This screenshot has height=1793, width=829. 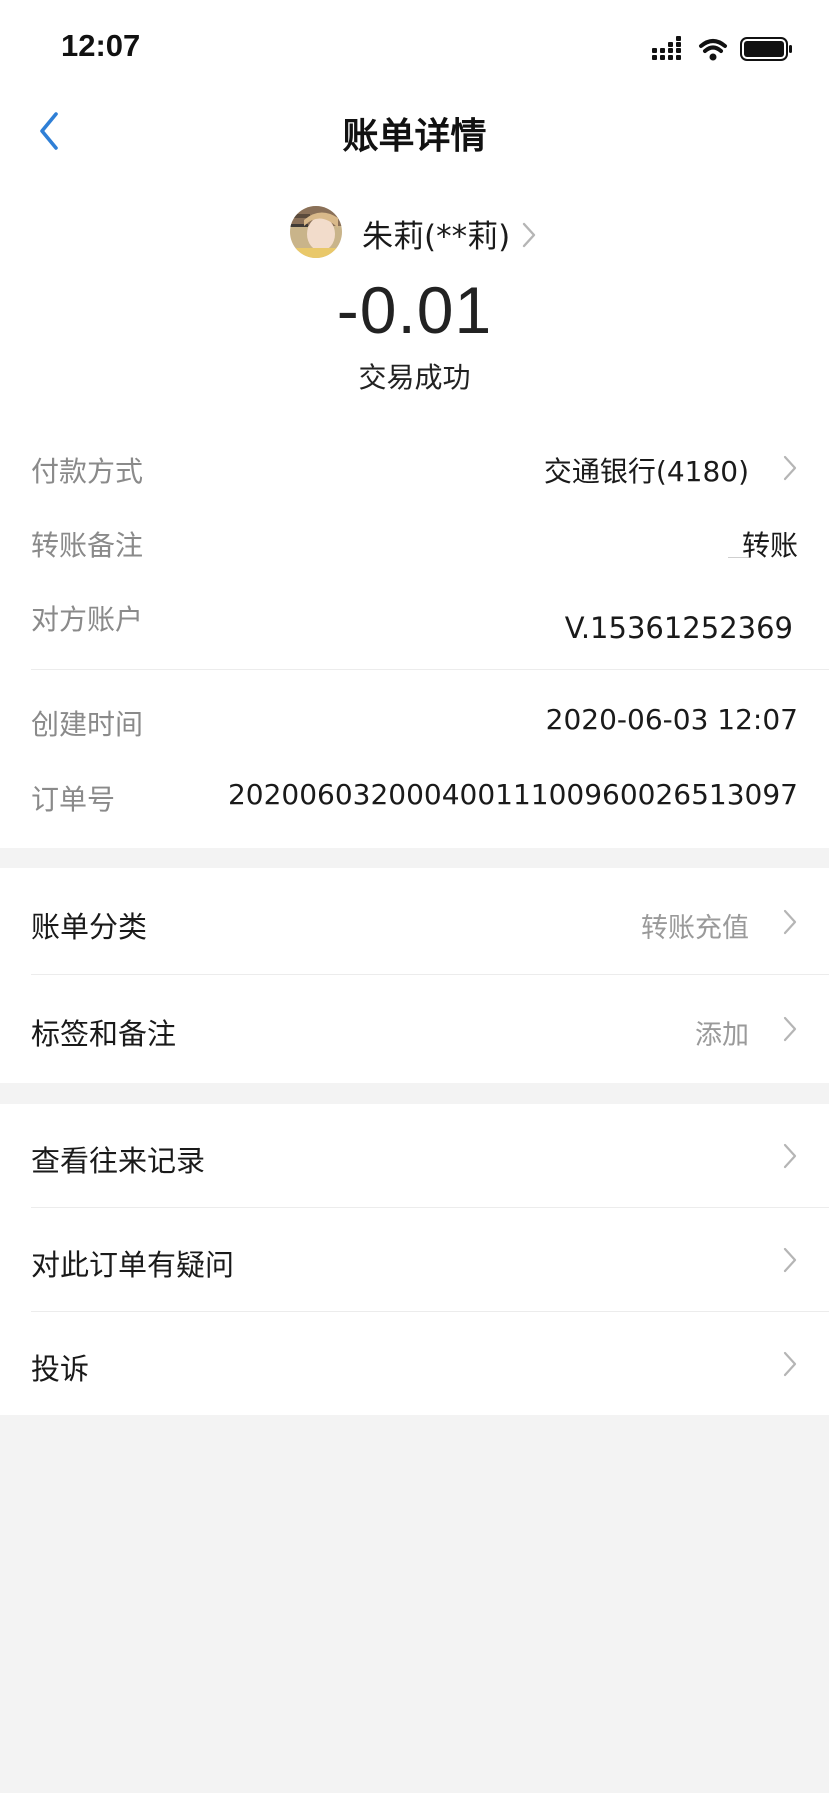 I want to click on remark-label: 转账备注, so click(x=87, y=545).